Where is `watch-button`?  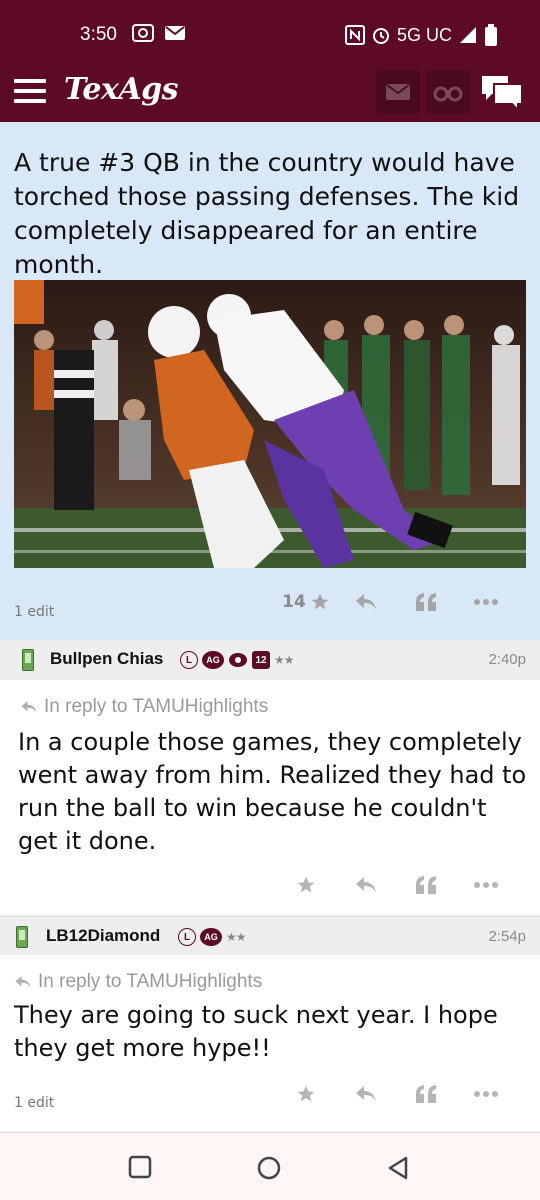
watch-button is located at coordinates (448, 92).